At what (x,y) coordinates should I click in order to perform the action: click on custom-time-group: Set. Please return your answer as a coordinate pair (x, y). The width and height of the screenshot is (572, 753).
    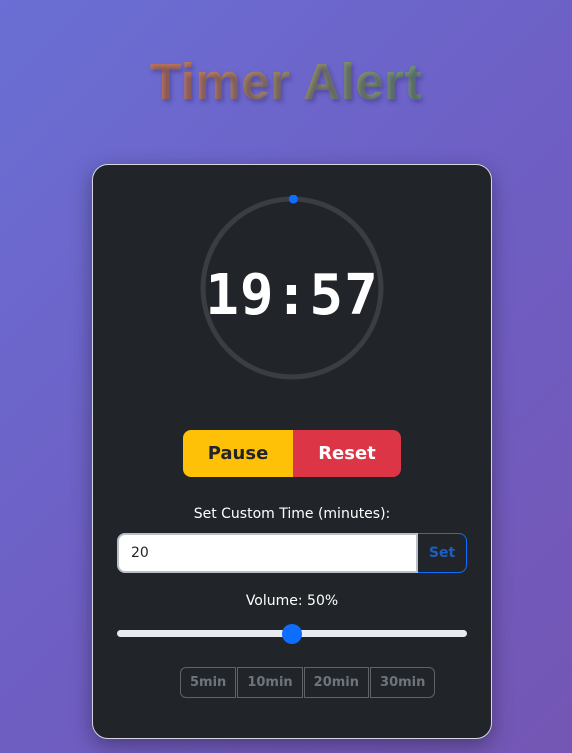
    Looking at the image, I should click on (292, 553).